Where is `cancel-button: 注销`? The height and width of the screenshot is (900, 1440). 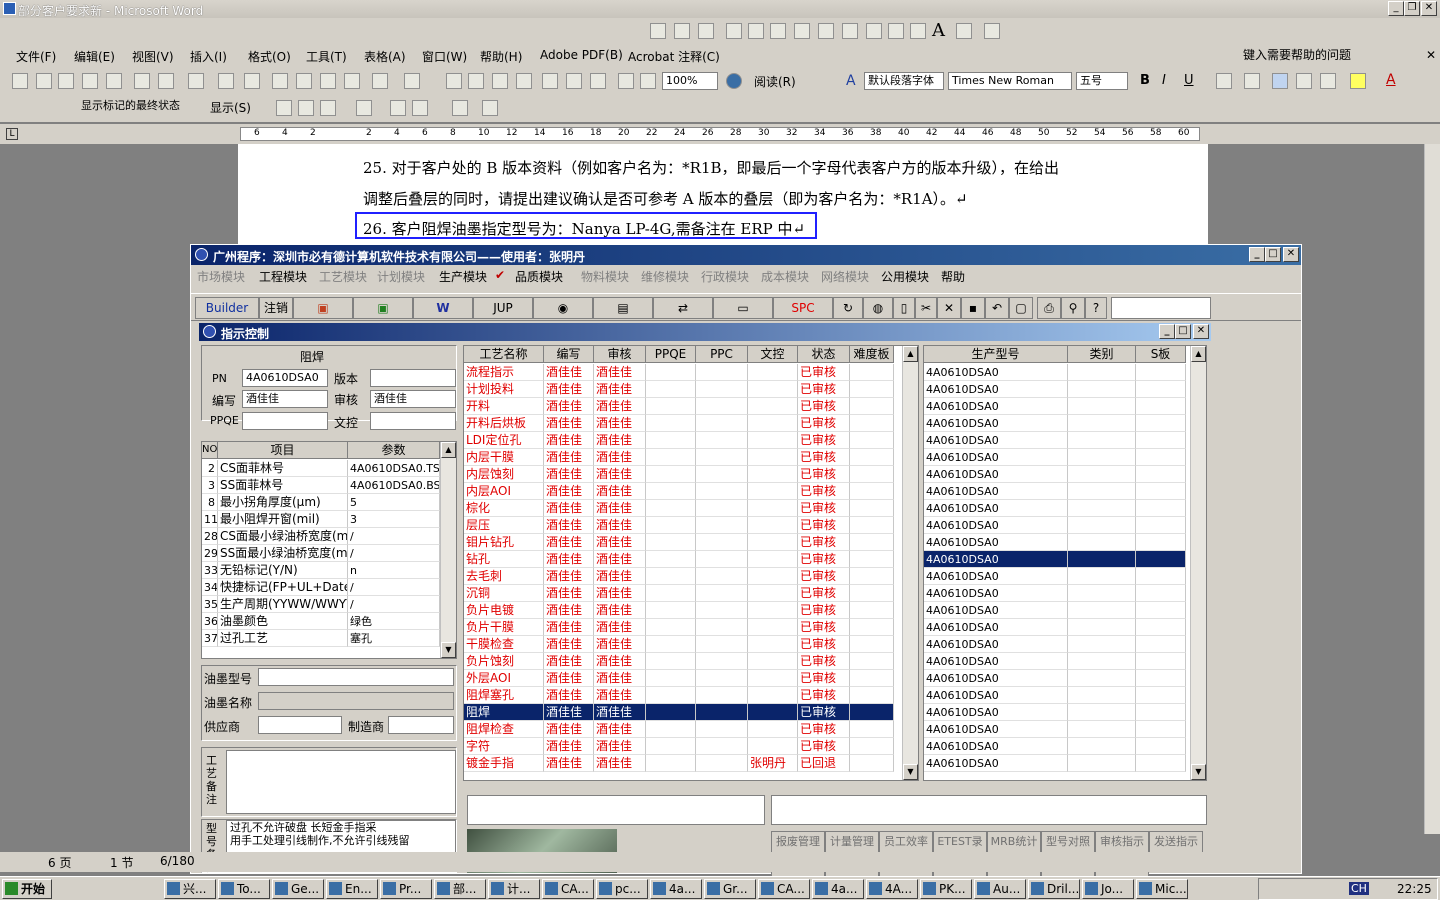
cancel-button: 注销 is located at coordinates (276, 308).